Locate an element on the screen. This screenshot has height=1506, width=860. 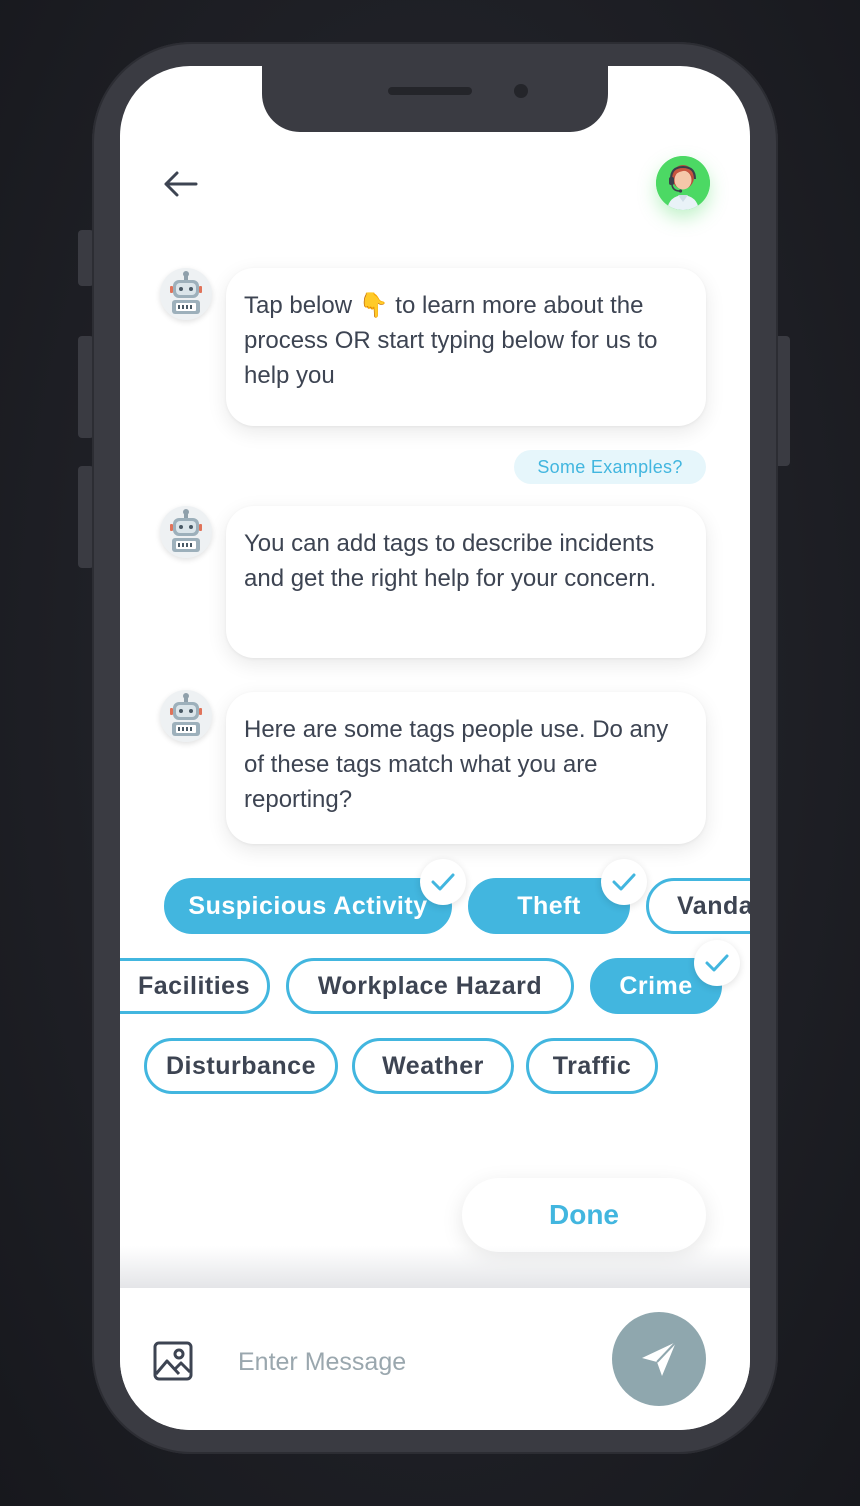
tag-label: Suspicious Activity is located at coordinates (308, 906).